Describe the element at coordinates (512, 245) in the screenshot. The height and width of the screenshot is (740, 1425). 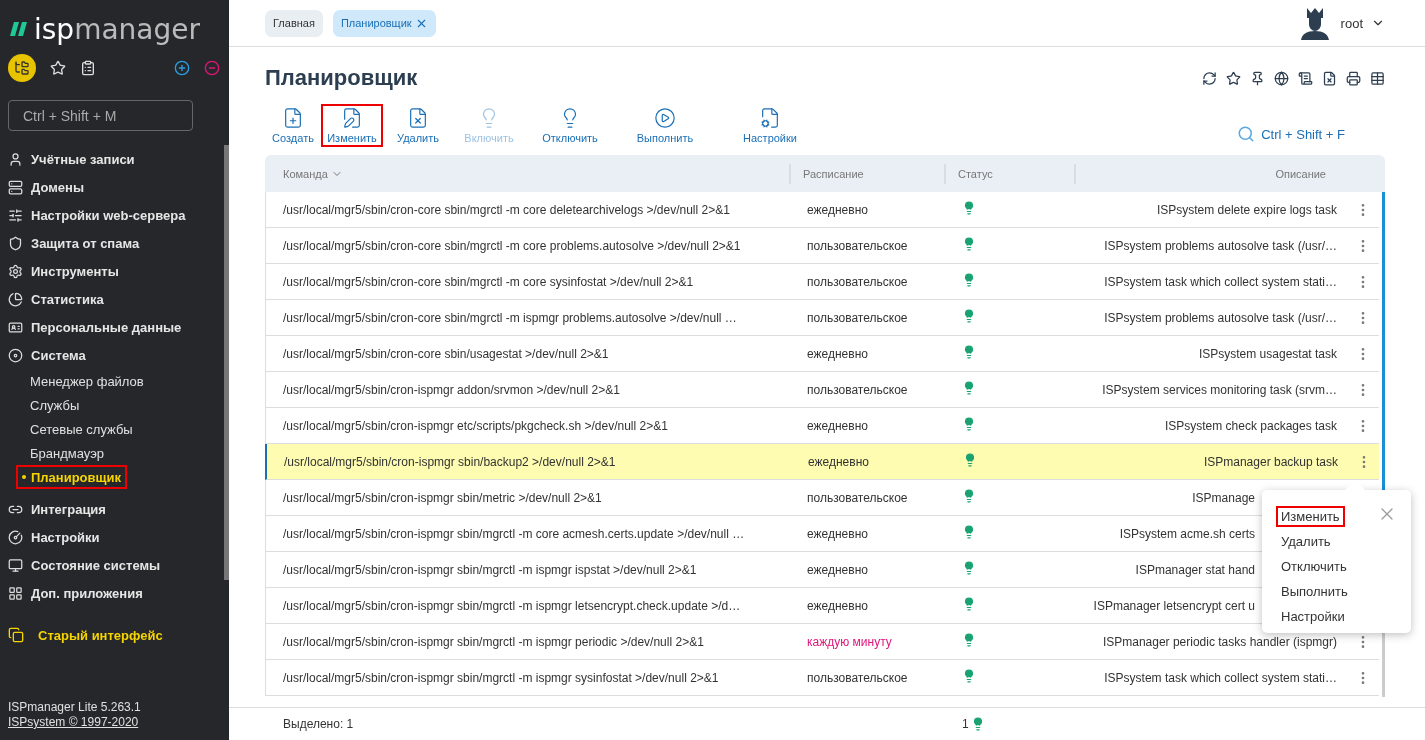
I see `command-cell-text: /usr/local/mgr5/sbin/cron-core sbin/mgrctl -m core problems.autosolve >/dev/null 2>&1` at that location.